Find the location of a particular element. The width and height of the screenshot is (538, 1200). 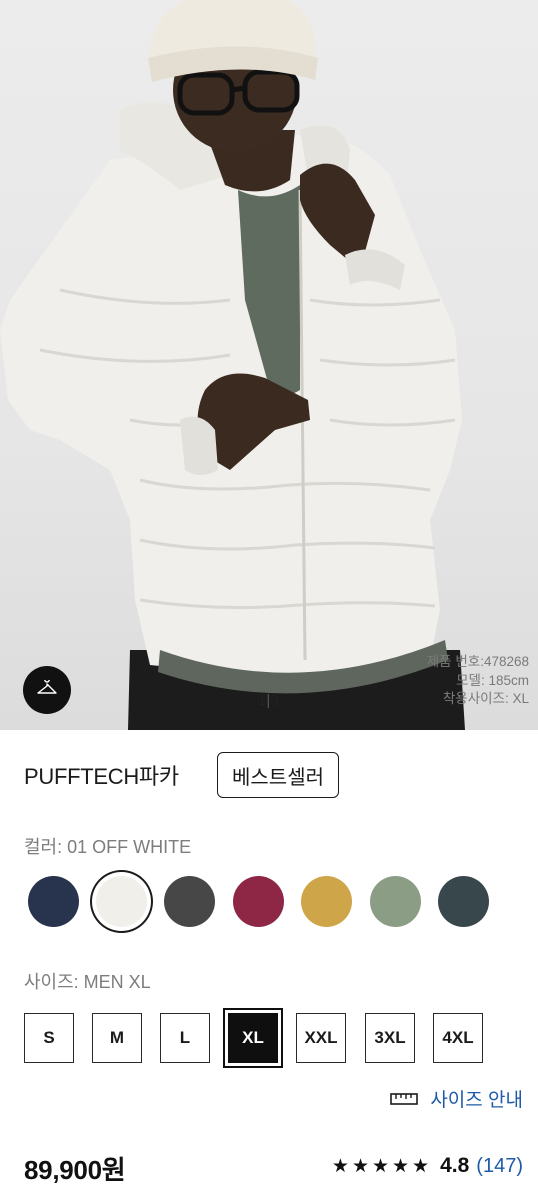

bestseller-badge: 베스트셀러 is located at coordinates (278, 775).